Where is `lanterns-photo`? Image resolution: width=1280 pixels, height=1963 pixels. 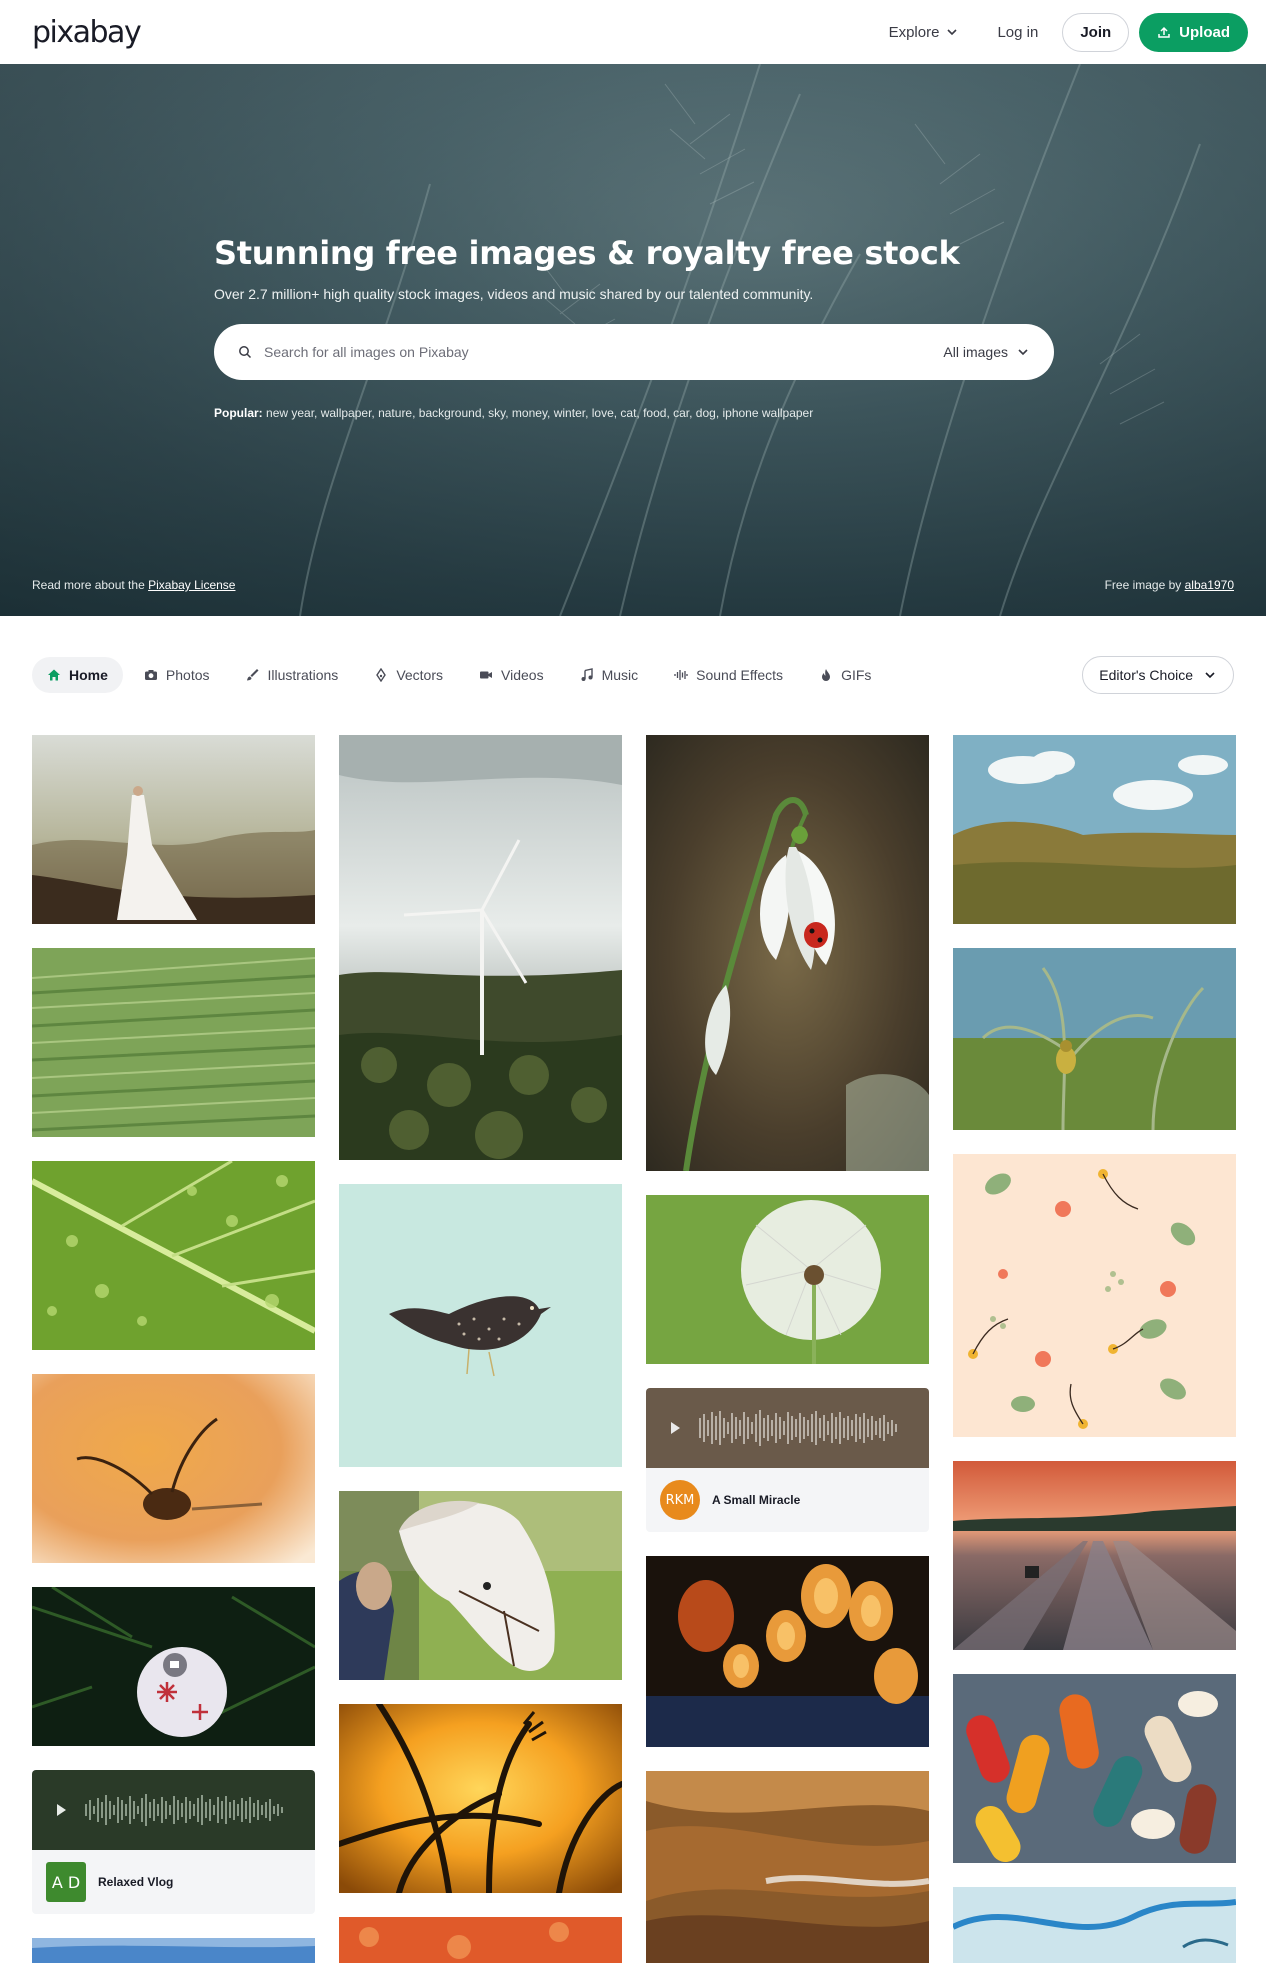 lanterns-photo is located at coordinates (787, 1651).